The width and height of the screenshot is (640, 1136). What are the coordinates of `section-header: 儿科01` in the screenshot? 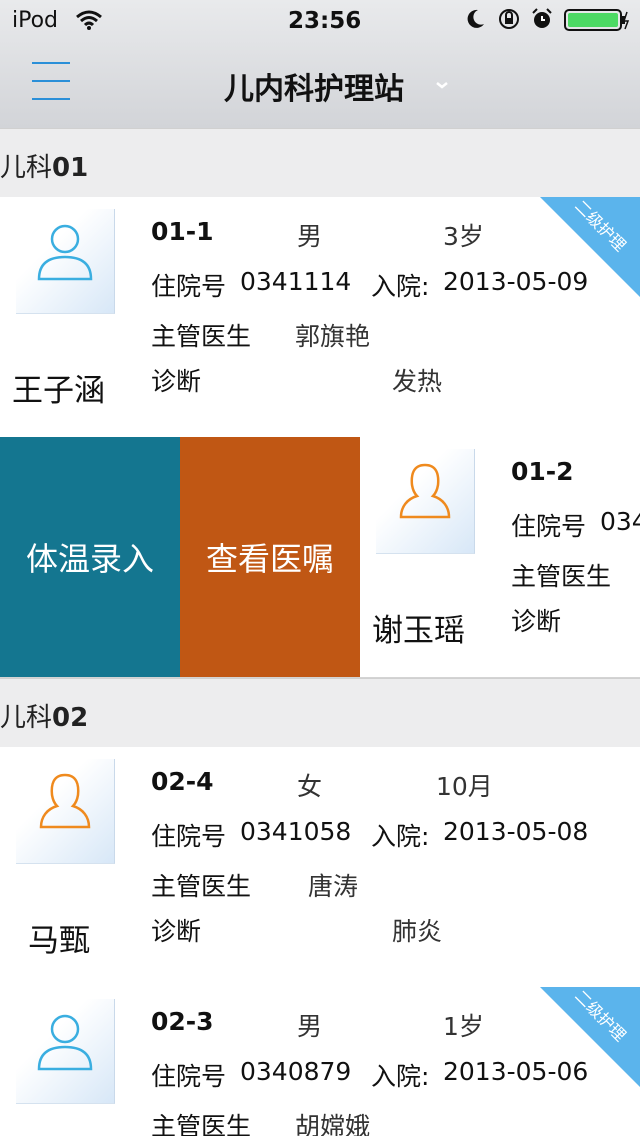 It's located at (320, 163).